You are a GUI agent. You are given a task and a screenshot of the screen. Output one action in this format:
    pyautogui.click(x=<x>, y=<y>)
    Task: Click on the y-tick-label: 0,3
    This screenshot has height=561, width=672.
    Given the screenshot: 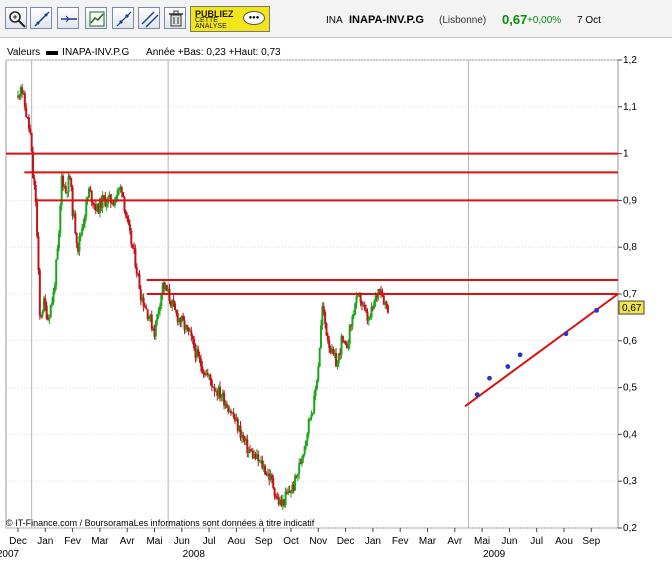 What is the action you would take?
    pyautogui.click(x=630, y=481)
    